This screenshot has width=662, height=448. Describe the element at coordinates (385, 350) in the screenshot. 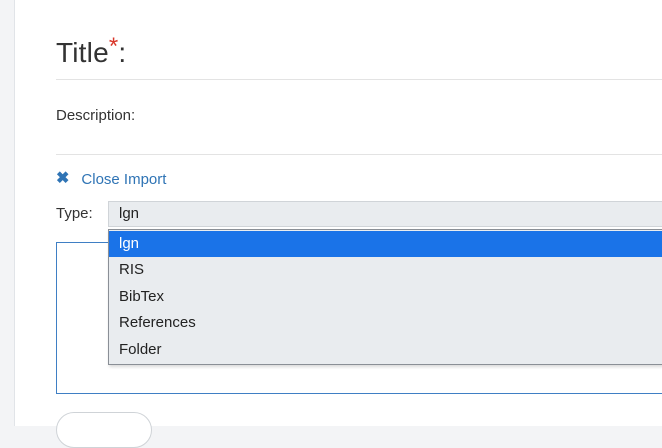

I see `type-option-folder: Folder` at that location.